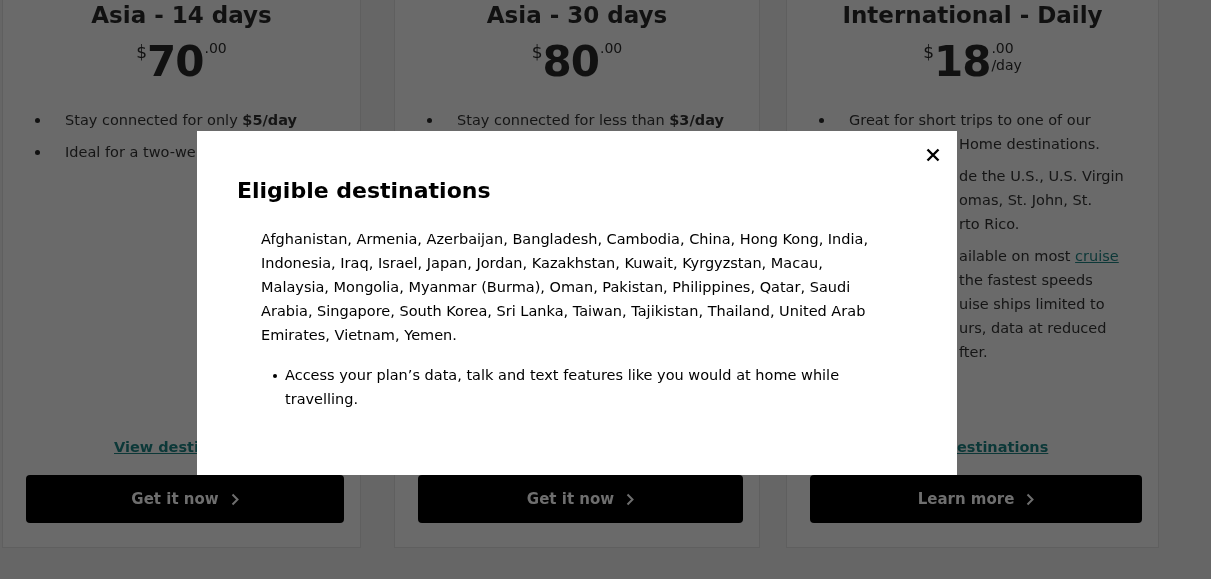 The image size is (1211, 579). Describe the element at coordinates (970, 120) in the screenshot. I see `feature-text: Great for short trips to one of our` at that location.